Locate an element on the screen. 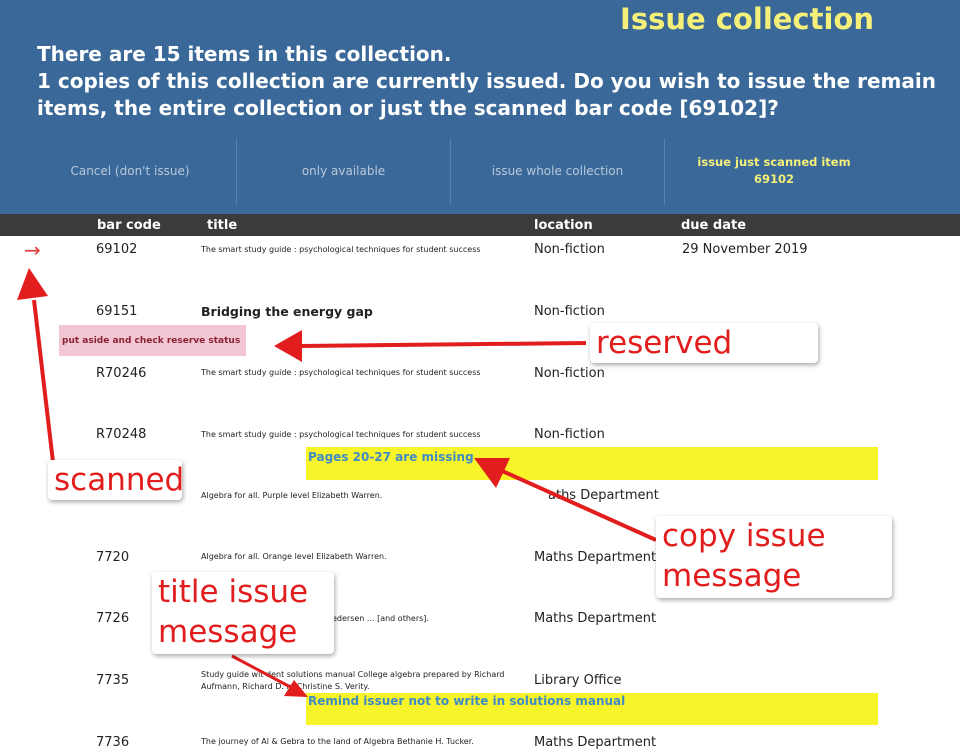 The width and height of the screenshot is (960, 753). row-barcode: 69151 is located at coordinates (117, 311).